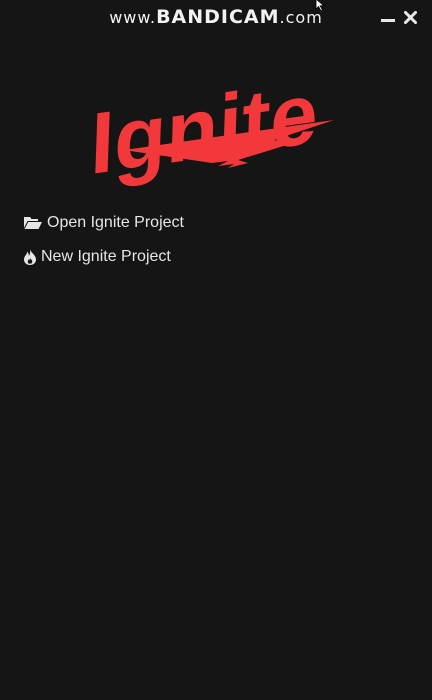 This screenshot has height=700, width=432. I want to click on close-icon, so click(410, 17).